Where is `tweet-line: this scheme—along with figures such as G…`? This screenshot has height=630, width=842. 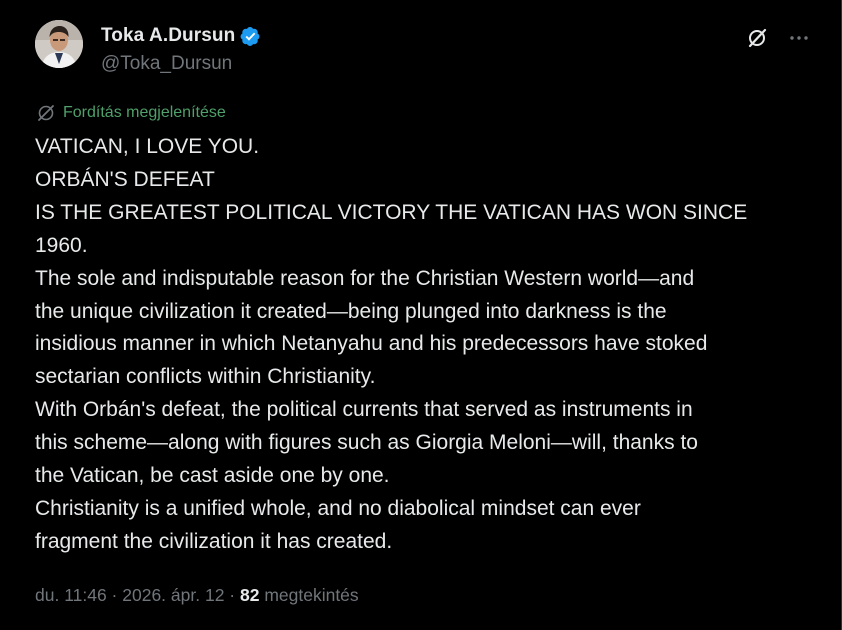 tweet-line: this scheme—along with figures such as G… is located at coordinates (366, 443).